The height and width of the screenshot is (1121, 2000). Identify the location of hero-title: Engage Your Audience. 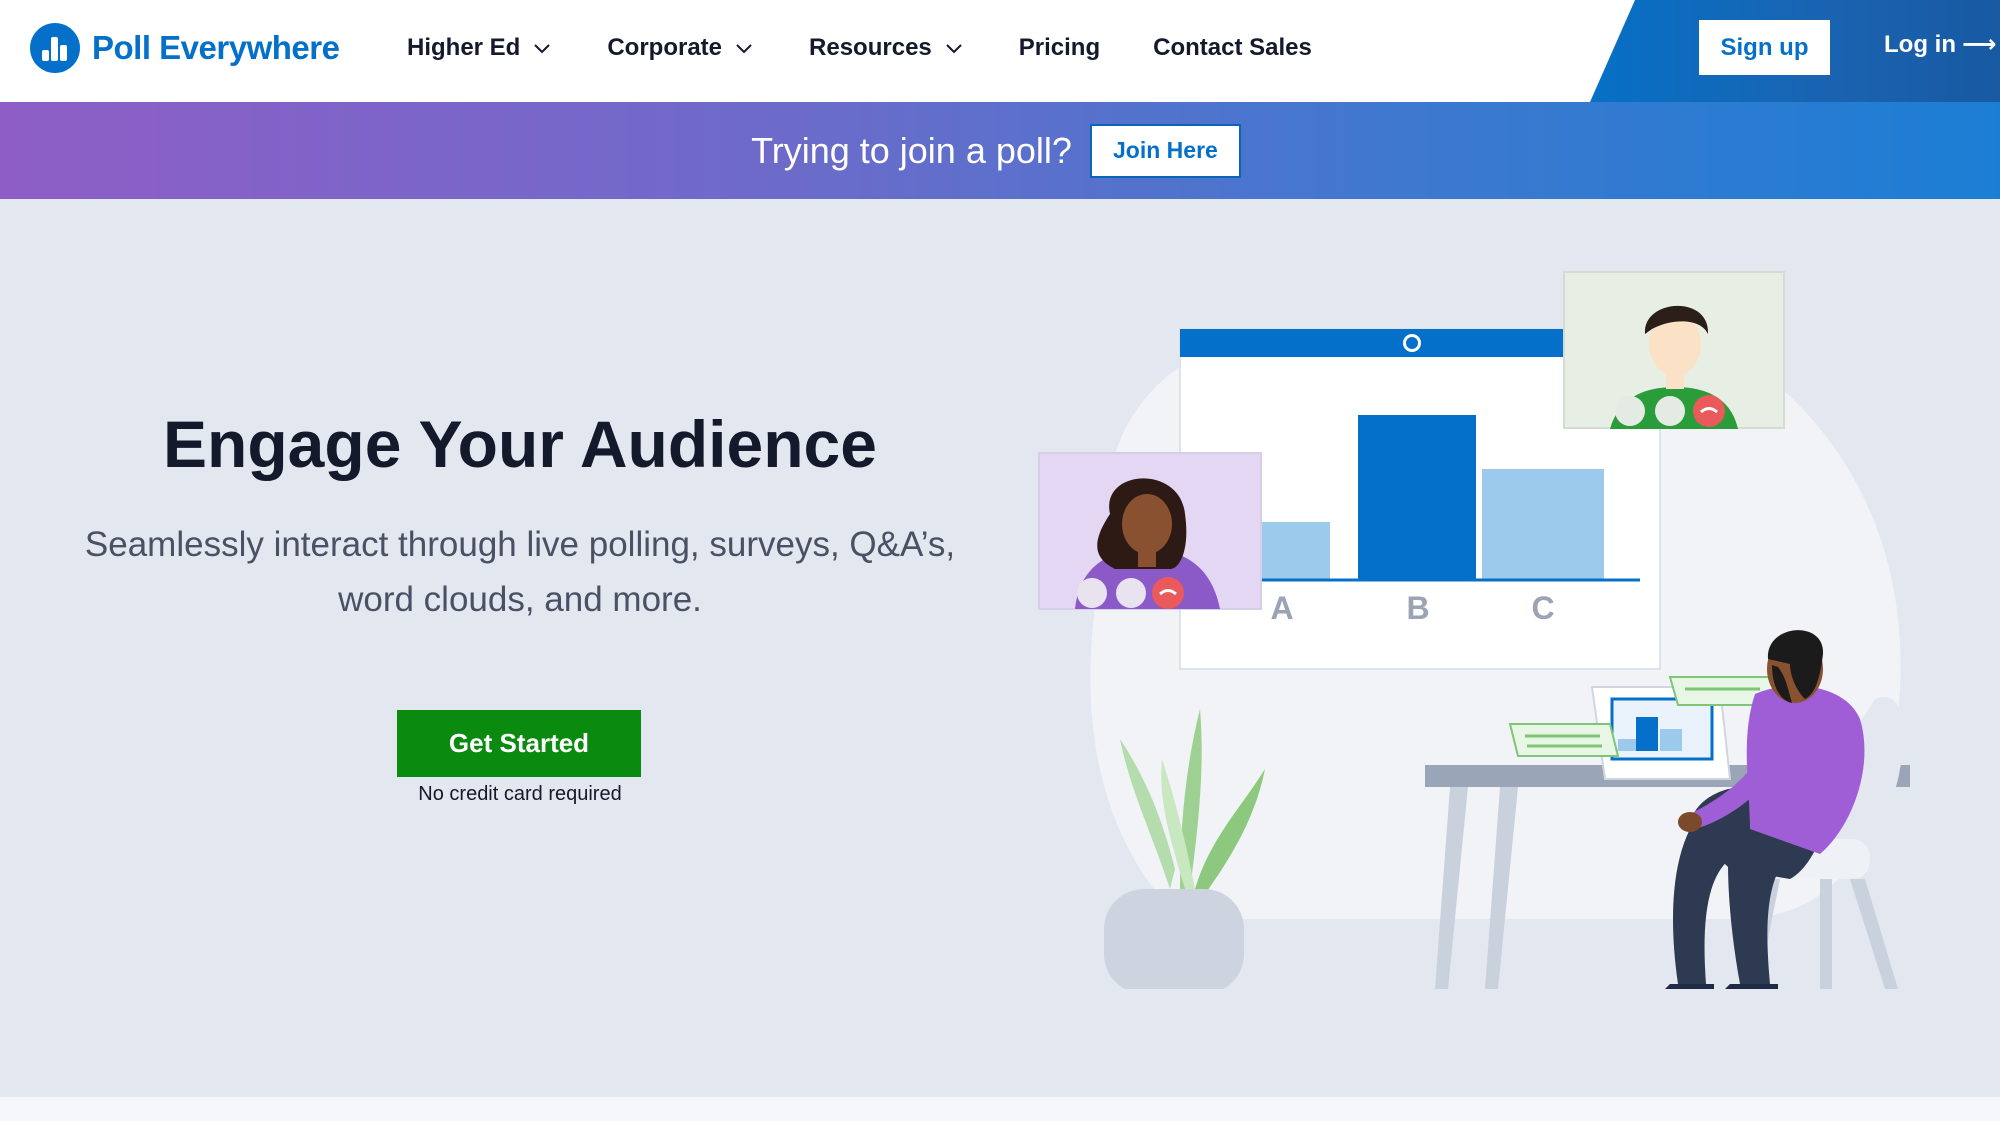
(520, 444).